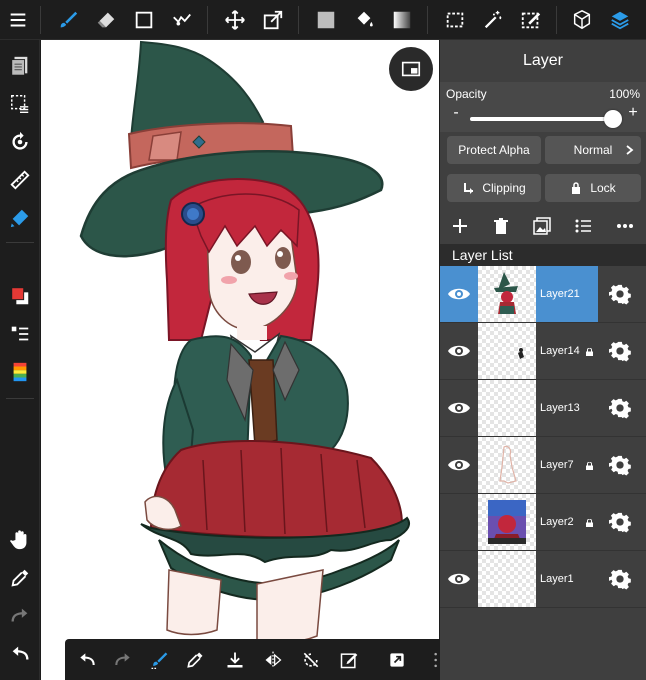 The width and height of the screenshot is (646, 680). What do you see at coordinates (501, 226) in the screenshot?
I see `delete-layer-icon` at bounding box center [501, 226].